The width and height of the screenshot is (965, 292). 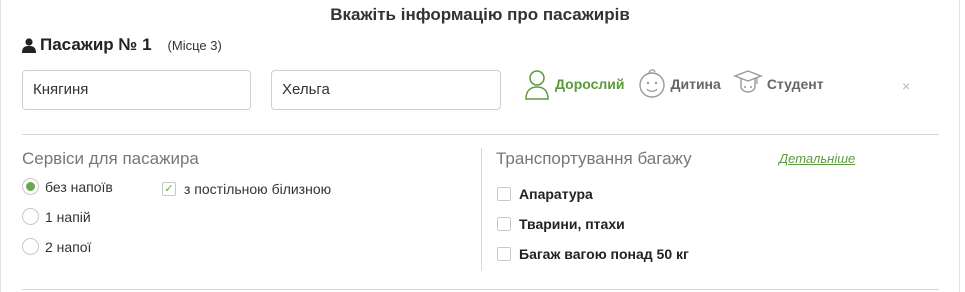 I want to click on baggage-option-label: Тварини, птахи, so click(x=572, y=224).